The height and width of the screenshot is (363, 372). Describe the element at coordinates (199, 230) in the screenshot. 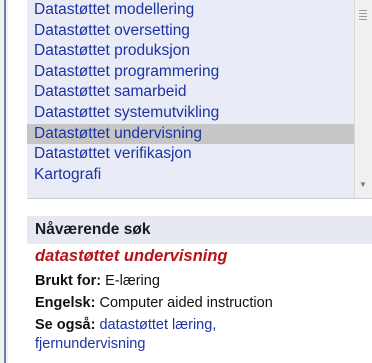

I see `current-search-header: Nåværende søk` at that location.